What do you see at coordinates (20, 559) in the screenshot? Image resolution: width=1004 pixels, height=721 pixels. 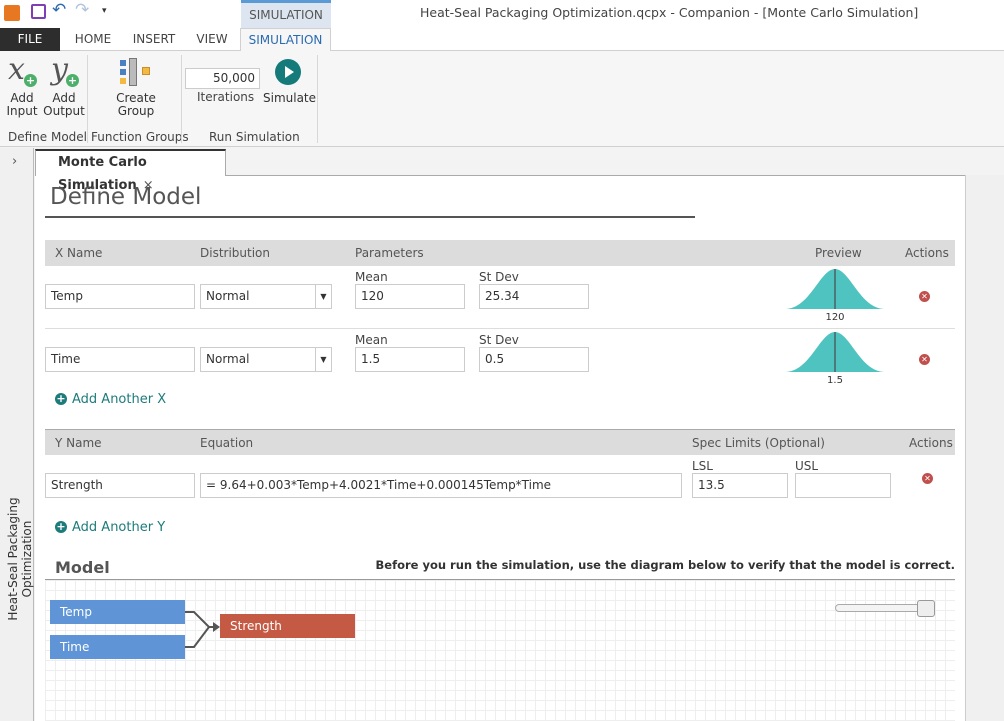 I see `project-name: Heat-Seal Packaging Optimization` at bounding box center [20, 559].